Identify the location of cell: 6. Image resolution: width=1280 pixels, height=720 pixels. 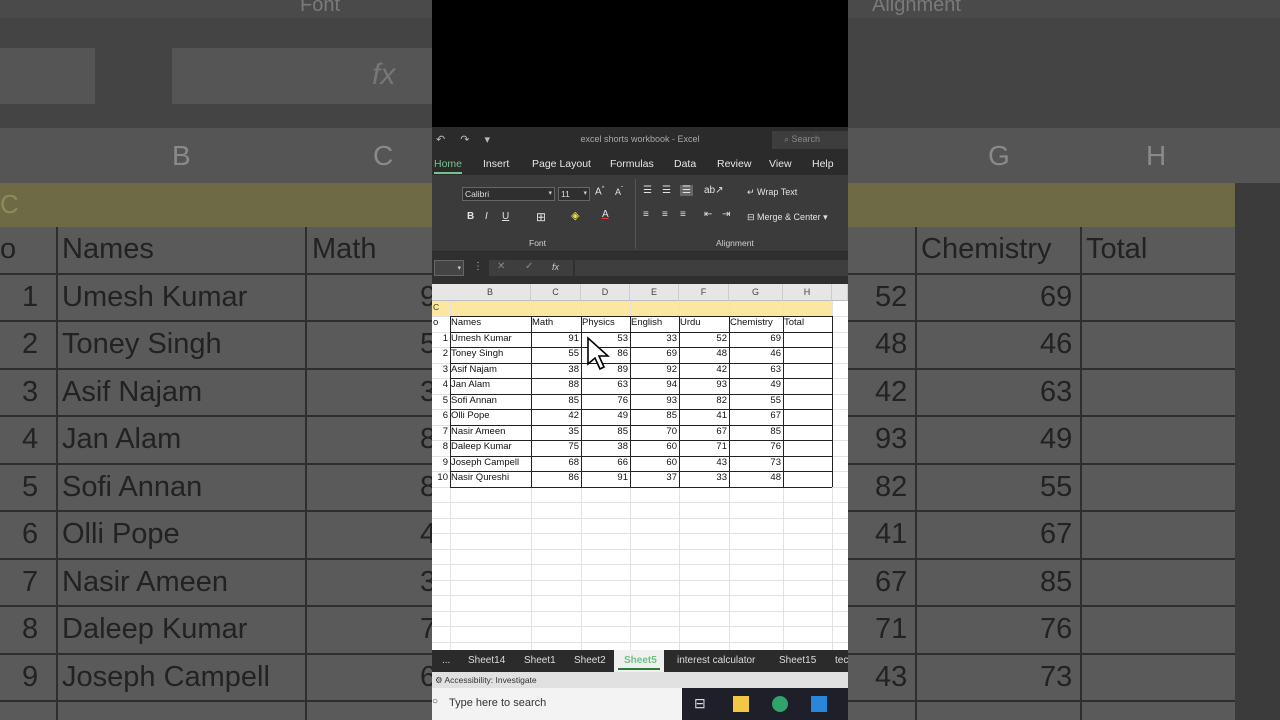
(441, 417).